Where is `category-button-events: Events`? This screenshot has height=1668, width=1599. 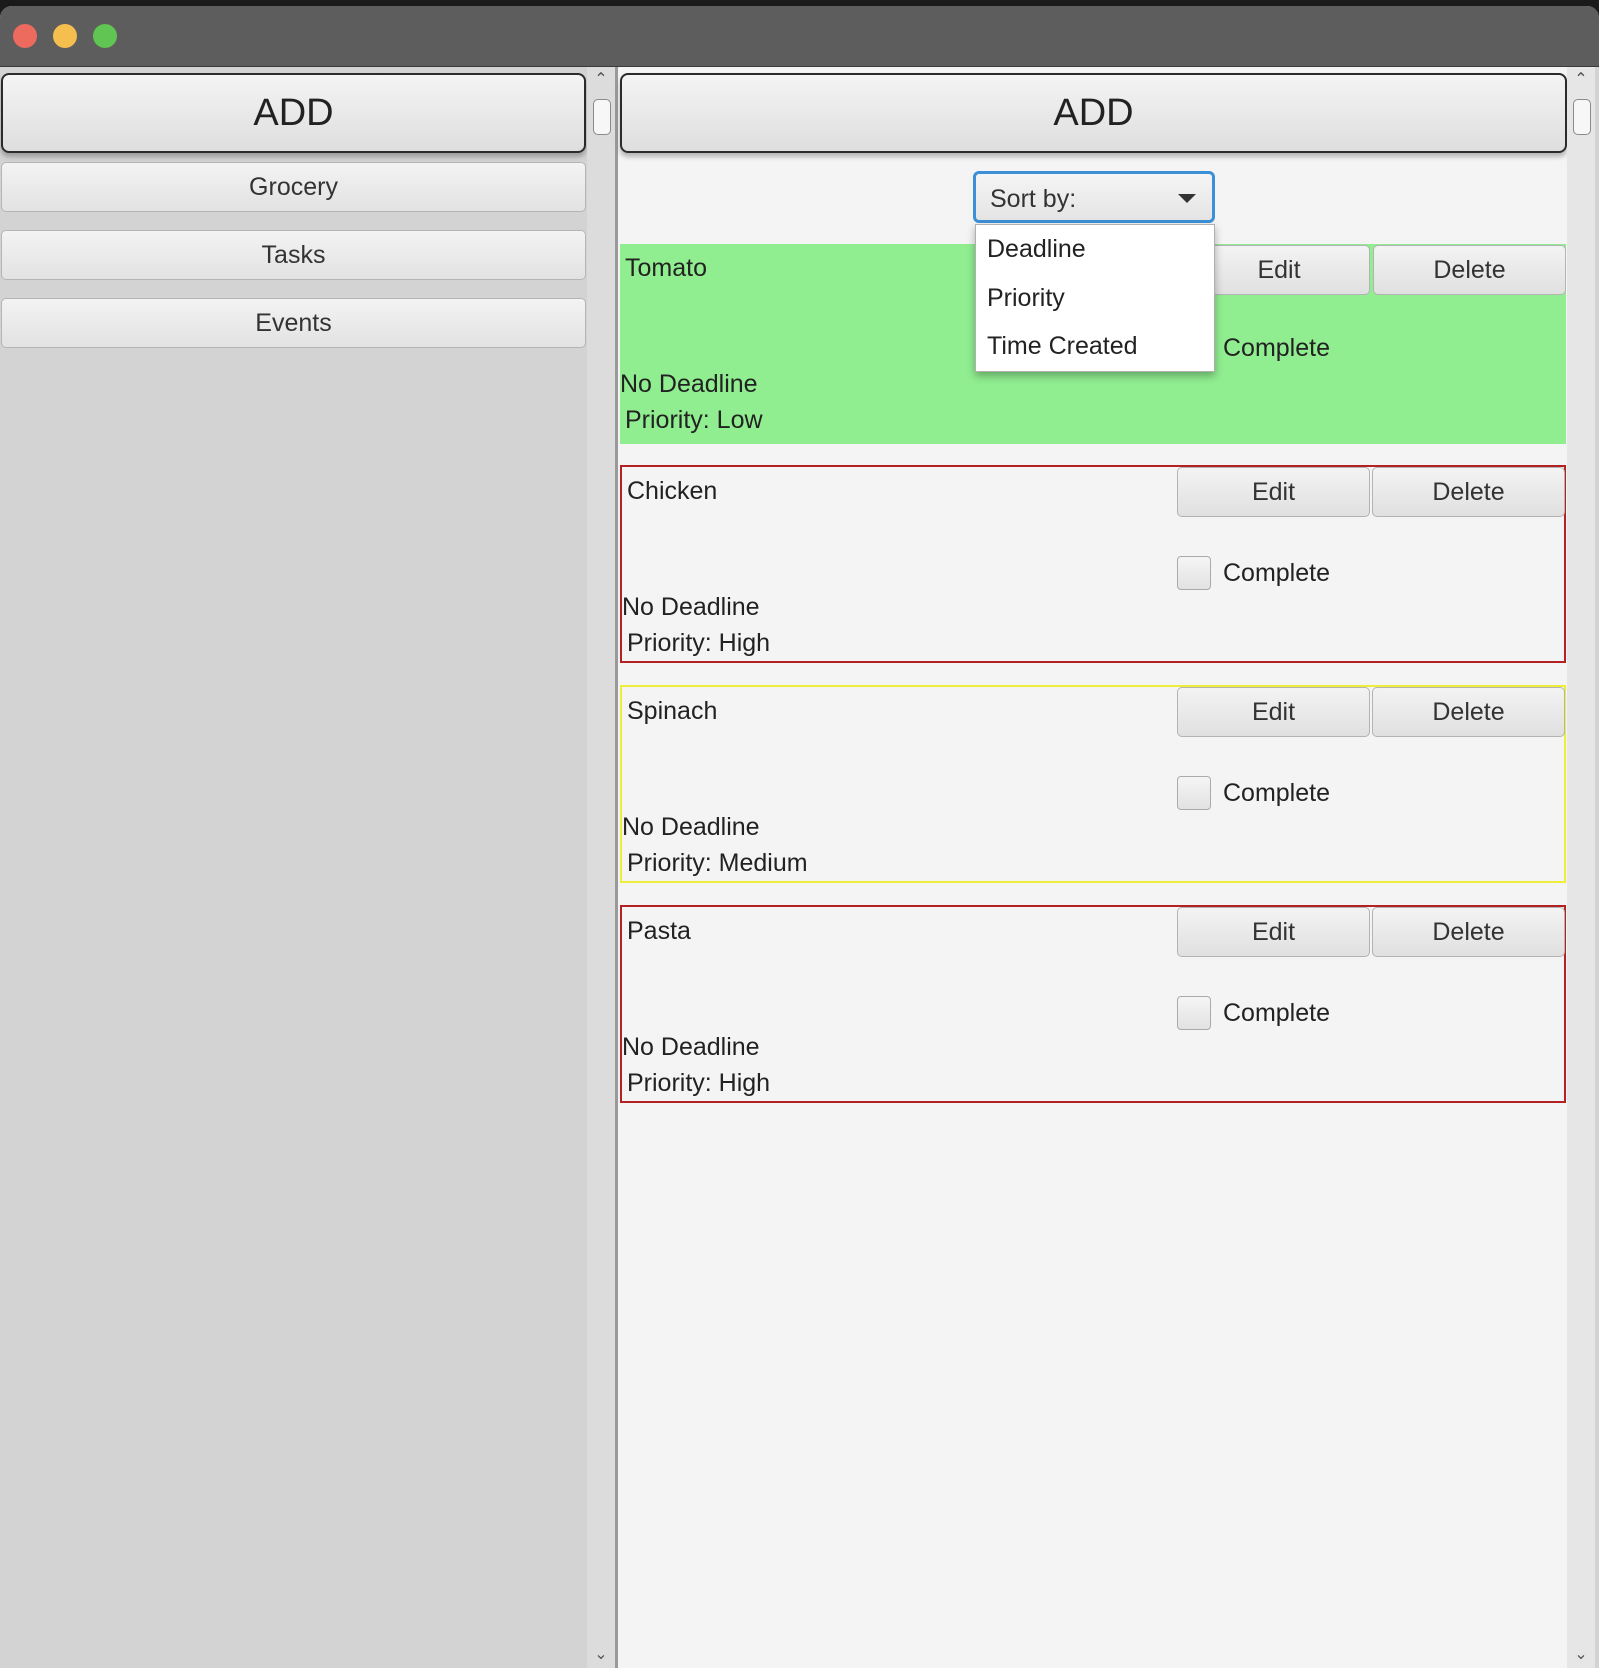
category-button-events: Events is located at coordinates (293, 323).